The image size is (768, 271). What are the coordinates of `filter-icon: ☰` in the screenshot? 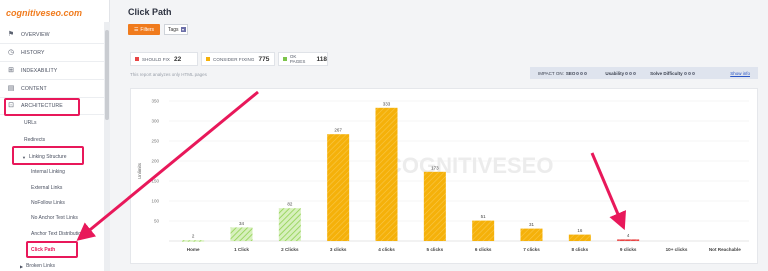 It's located at (136, 29).